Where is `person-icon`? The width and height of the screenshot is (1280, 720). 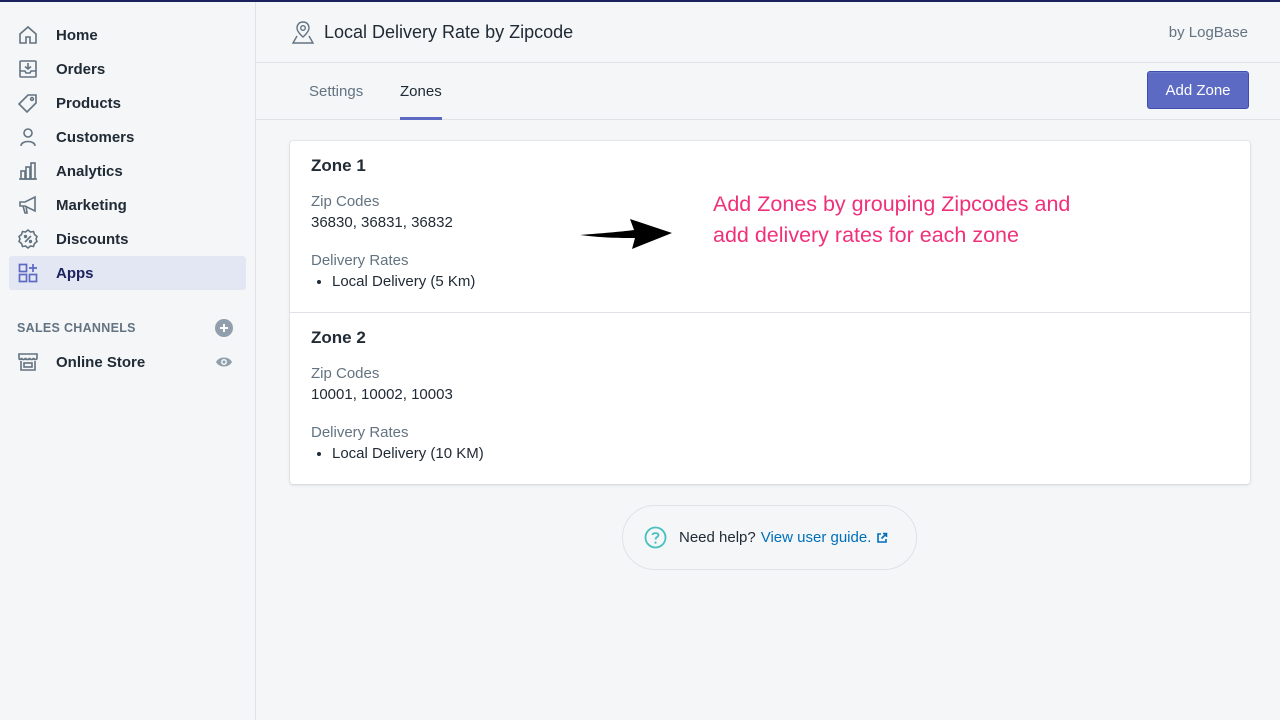
person-icon is located at coordinates (28, 137).